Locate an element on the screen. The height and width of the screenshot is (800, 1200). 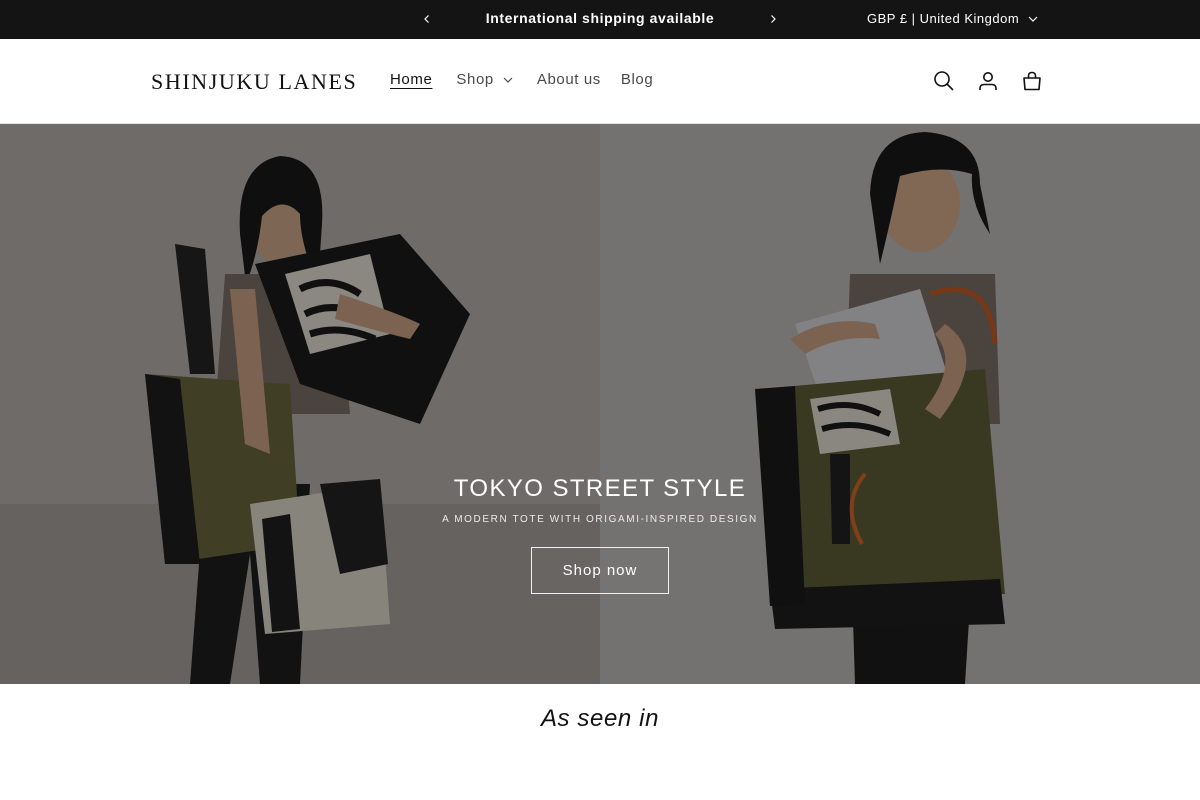
announcement-text: International shipping available is located at coordinates (600, 18).